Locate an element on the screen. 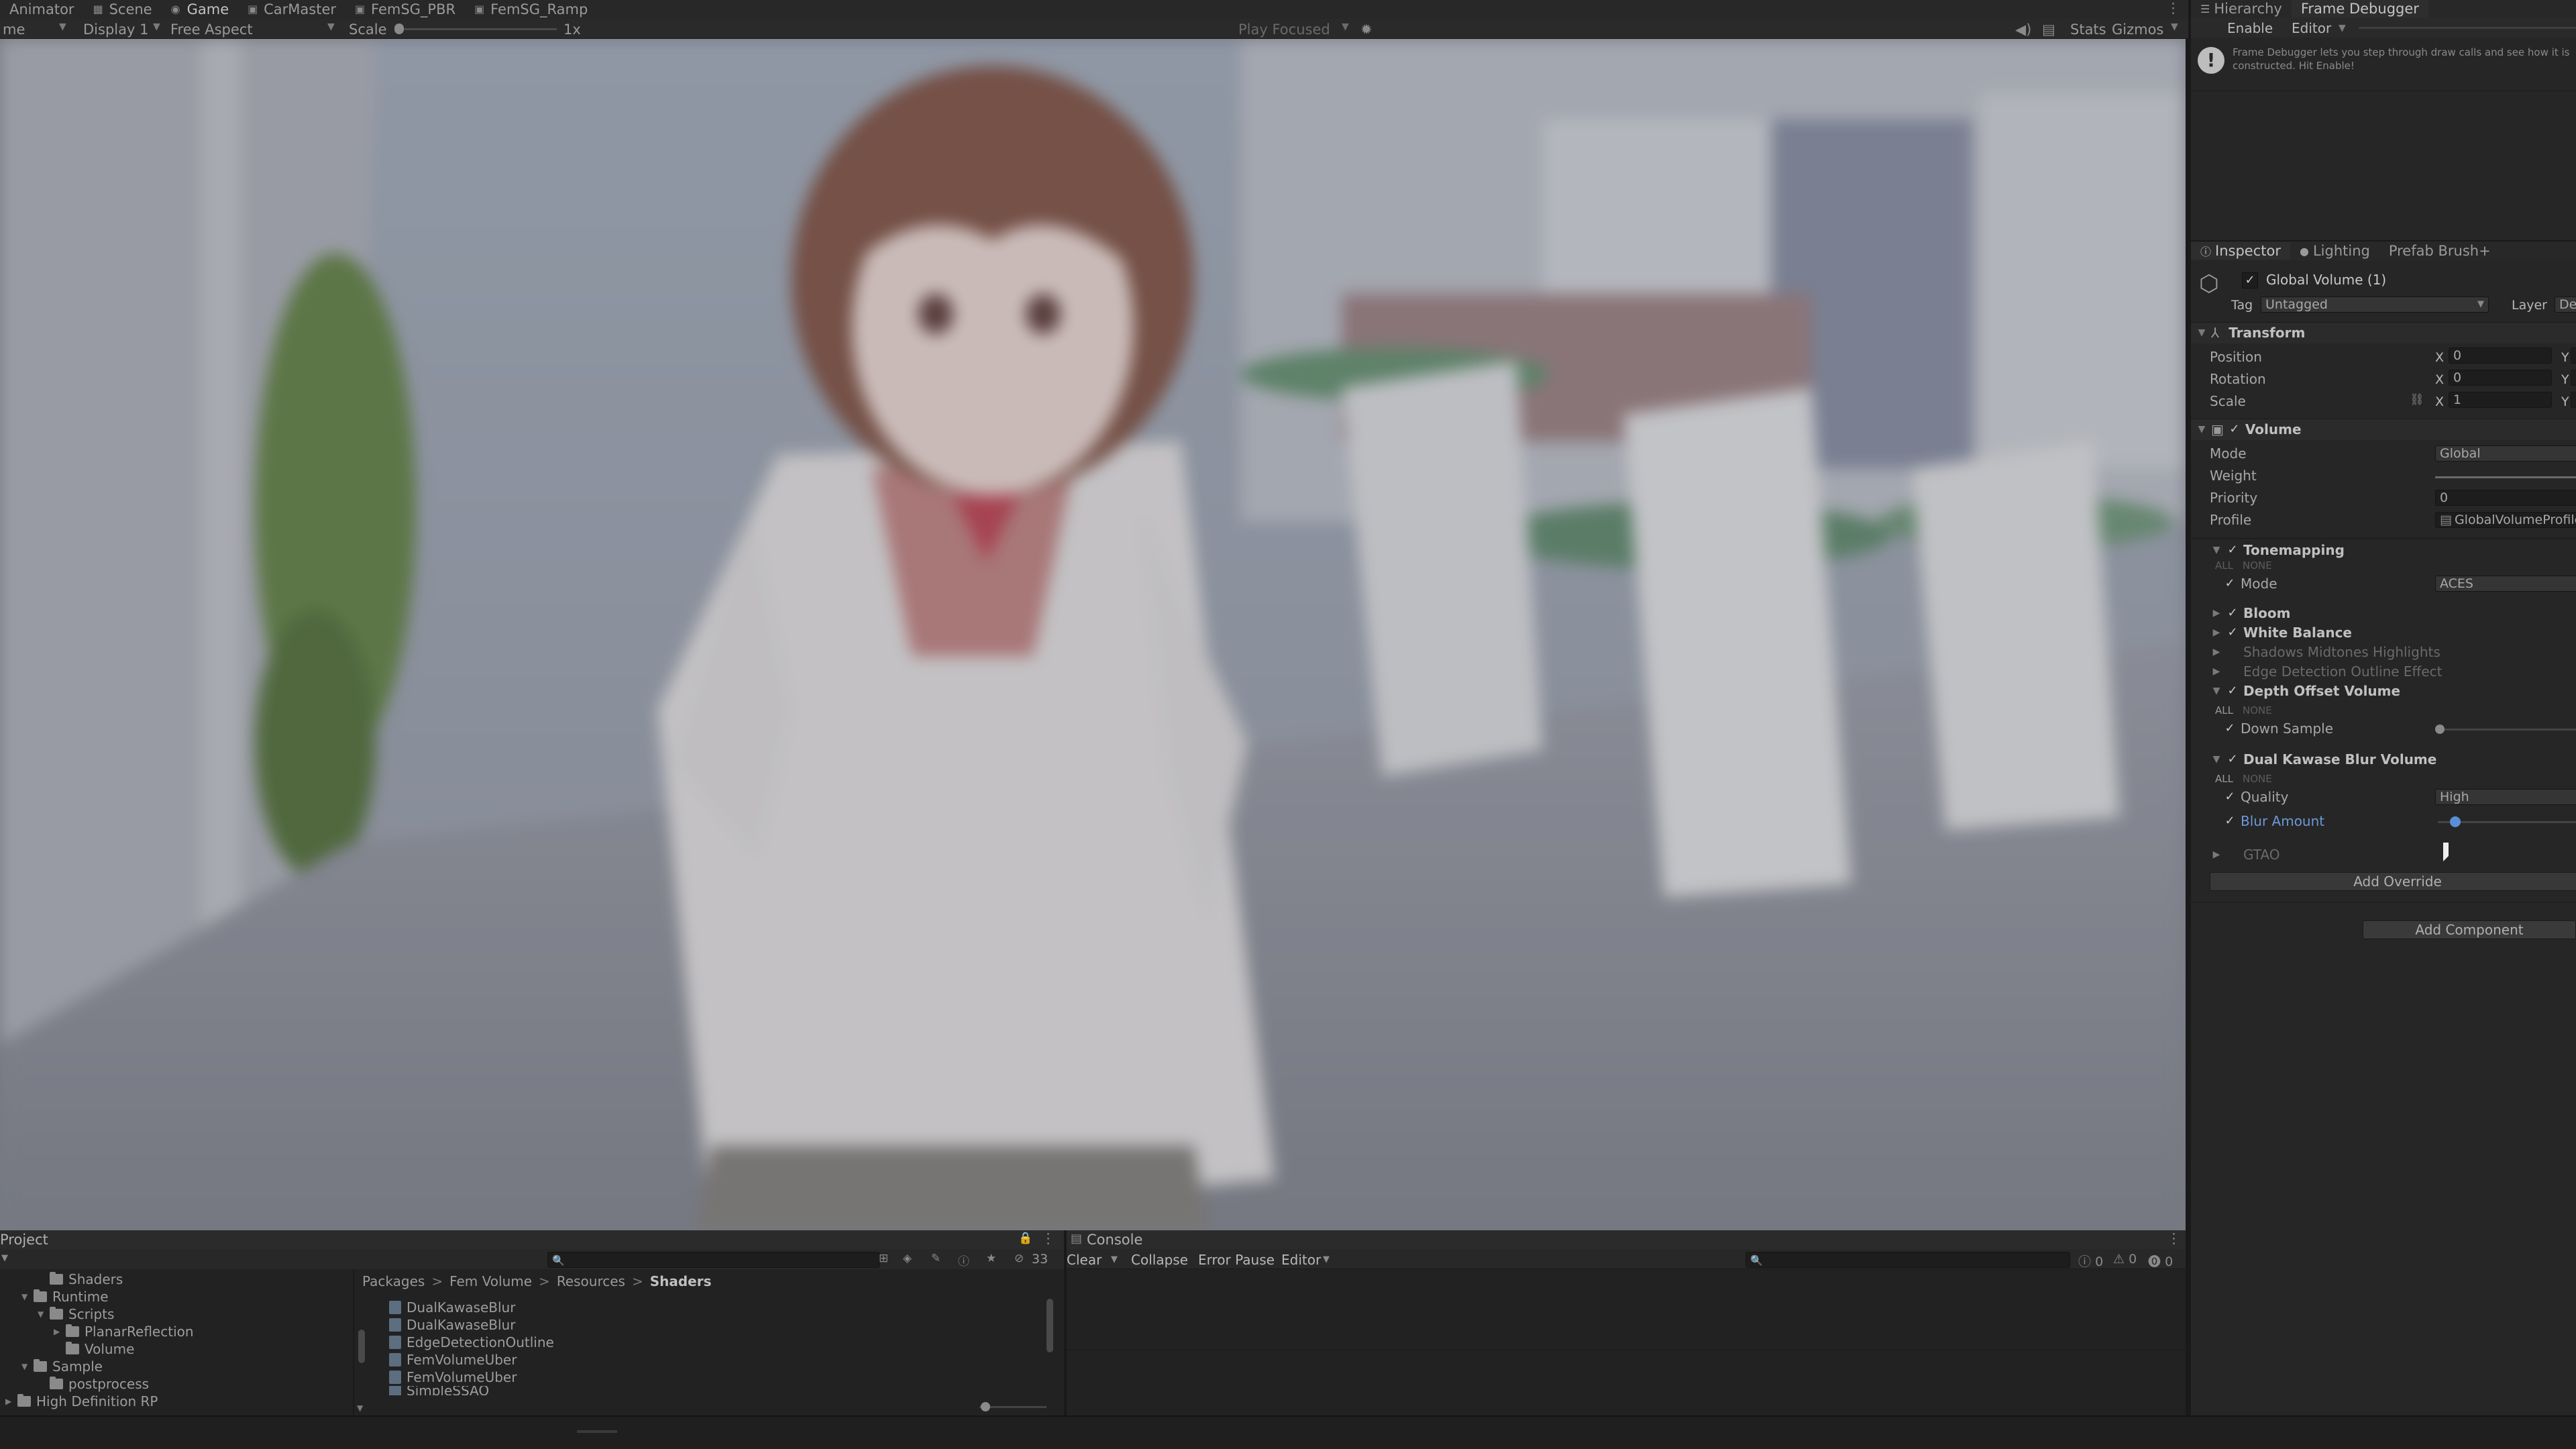 The height and width of the screenshot is (1449, 2576). white-balance-header: ▶ ✓ White Balance is located at coordinates (2393, 632).